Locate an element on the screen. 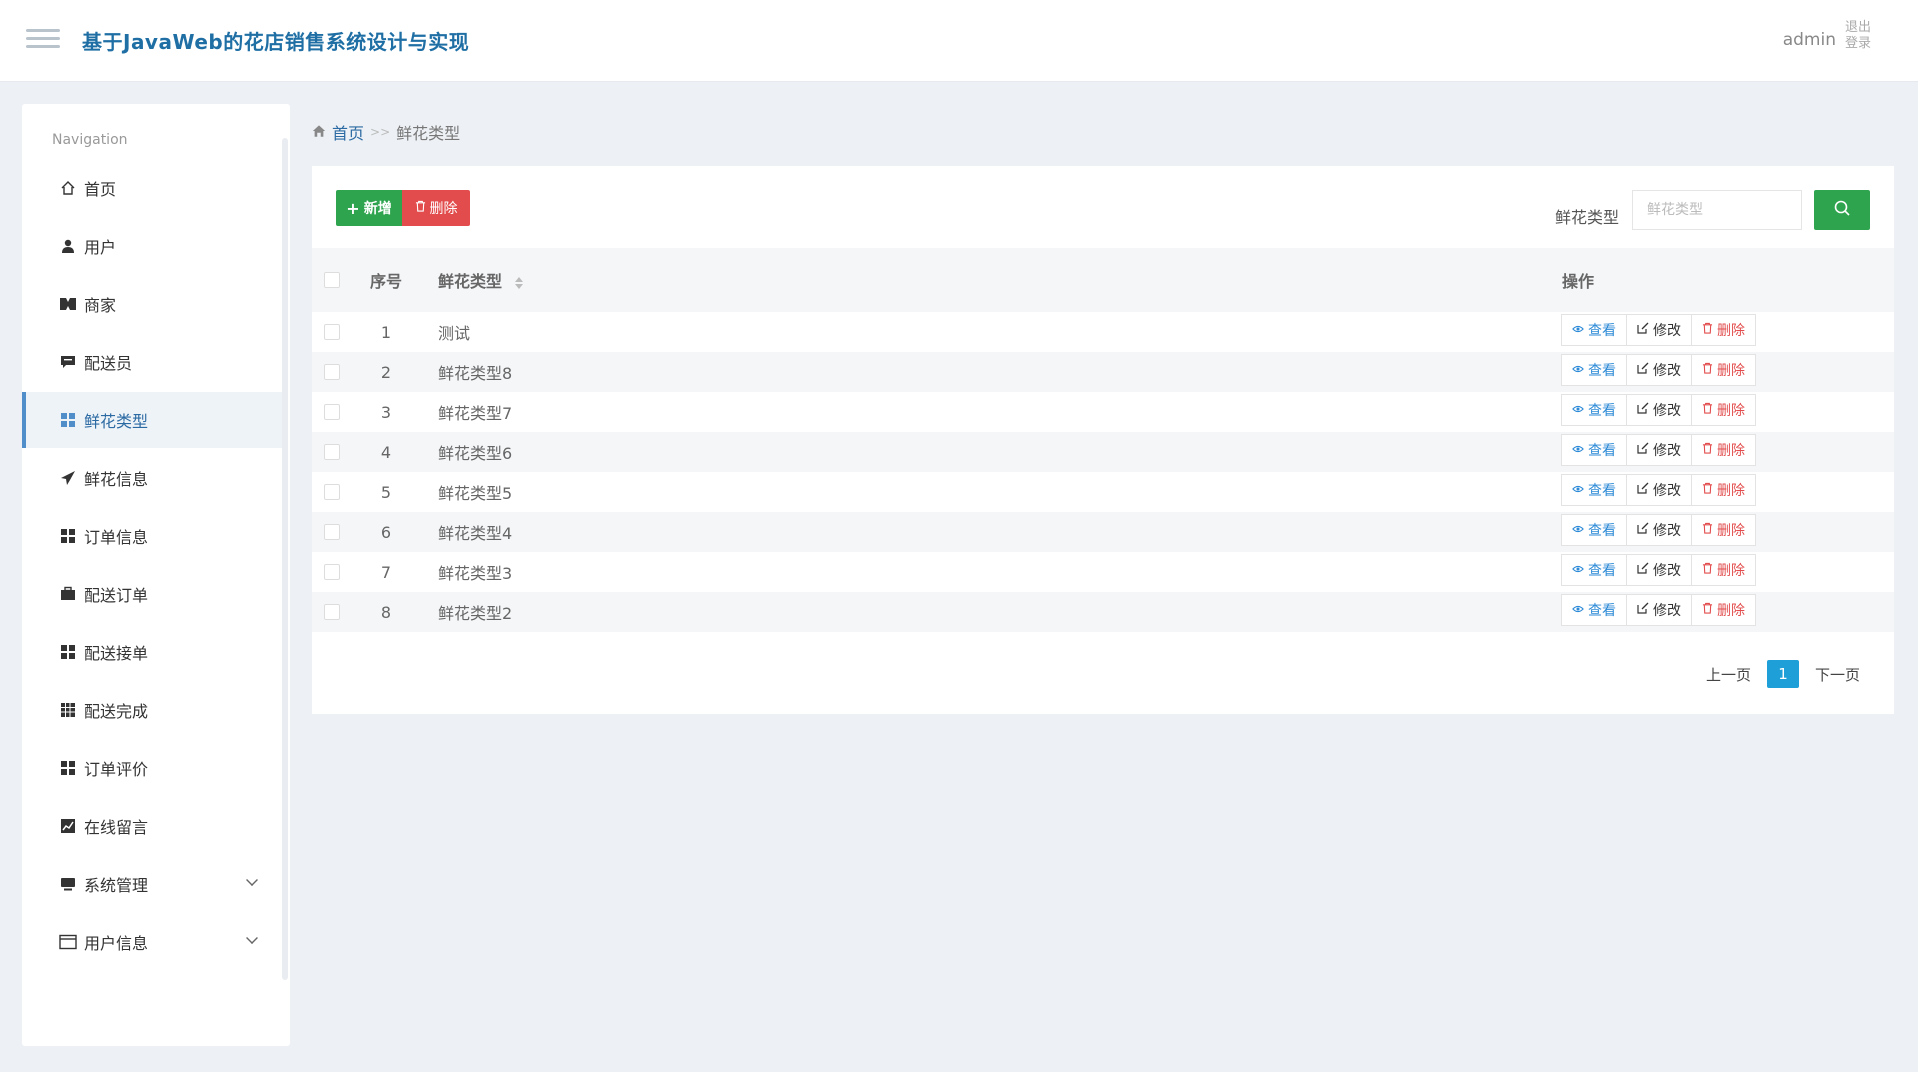 Image resolution: width=1918 pixels, height=1072 pixels. add-button: + 新增 is located at coordinates (369, 208).